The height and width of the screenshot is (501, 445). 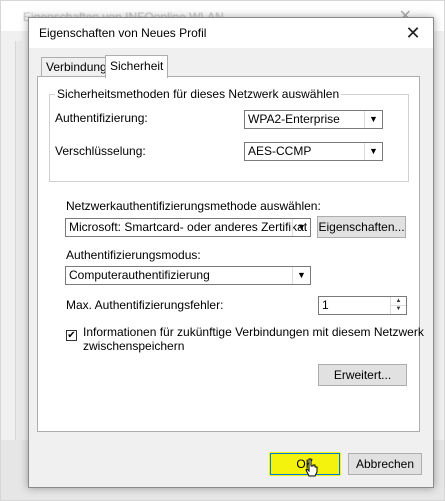 What do you see at coordinates (134, 346) in the screenshot?
I see `cache-info-label-line2: zwischenspeichern` at bounding box center [134, 346].